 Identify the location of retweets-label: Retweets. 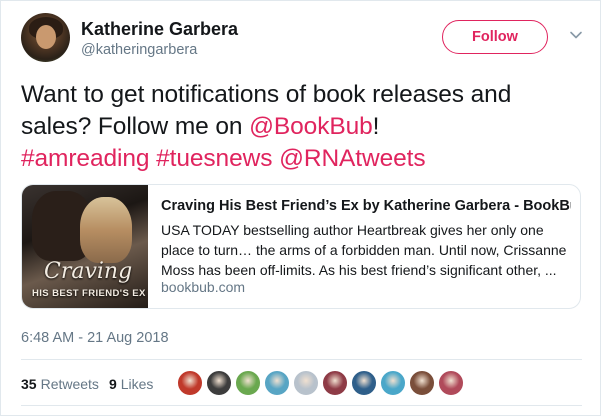
(69, 384).